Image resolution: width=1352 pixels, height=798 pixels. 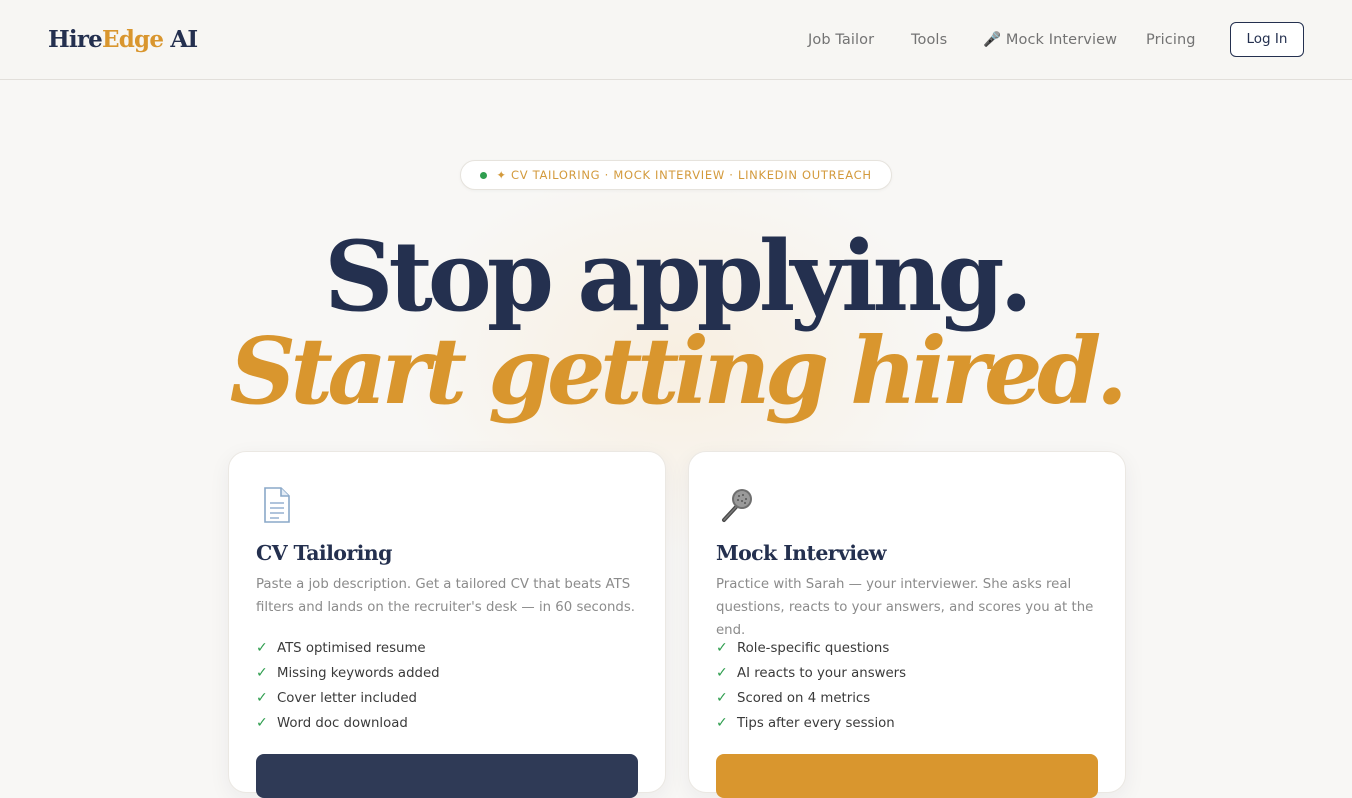 What do you see at coordinates (816, 723) in the screenshot?
I see `feature-label: Tips after every session` at bounding box center [816, 723].